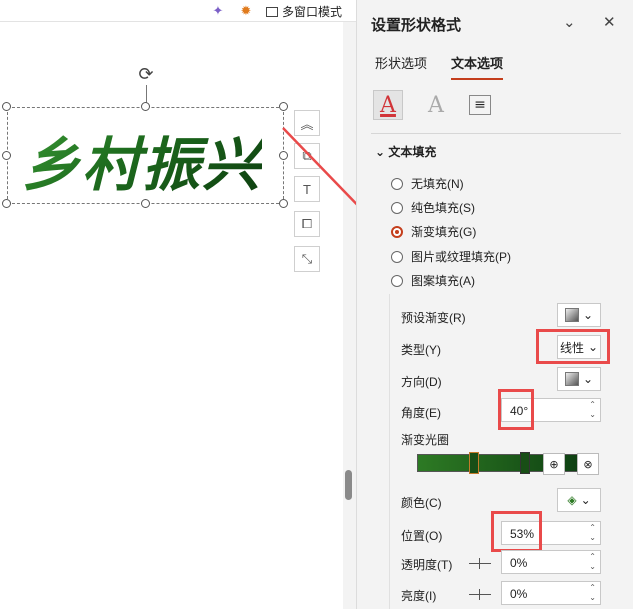 The width and height of the screenshot is (633, 609). Describe the element at coordinates (433, 280) in the screenshot. I see `radio-pattern-fill: 图案填充(A)` at that location.